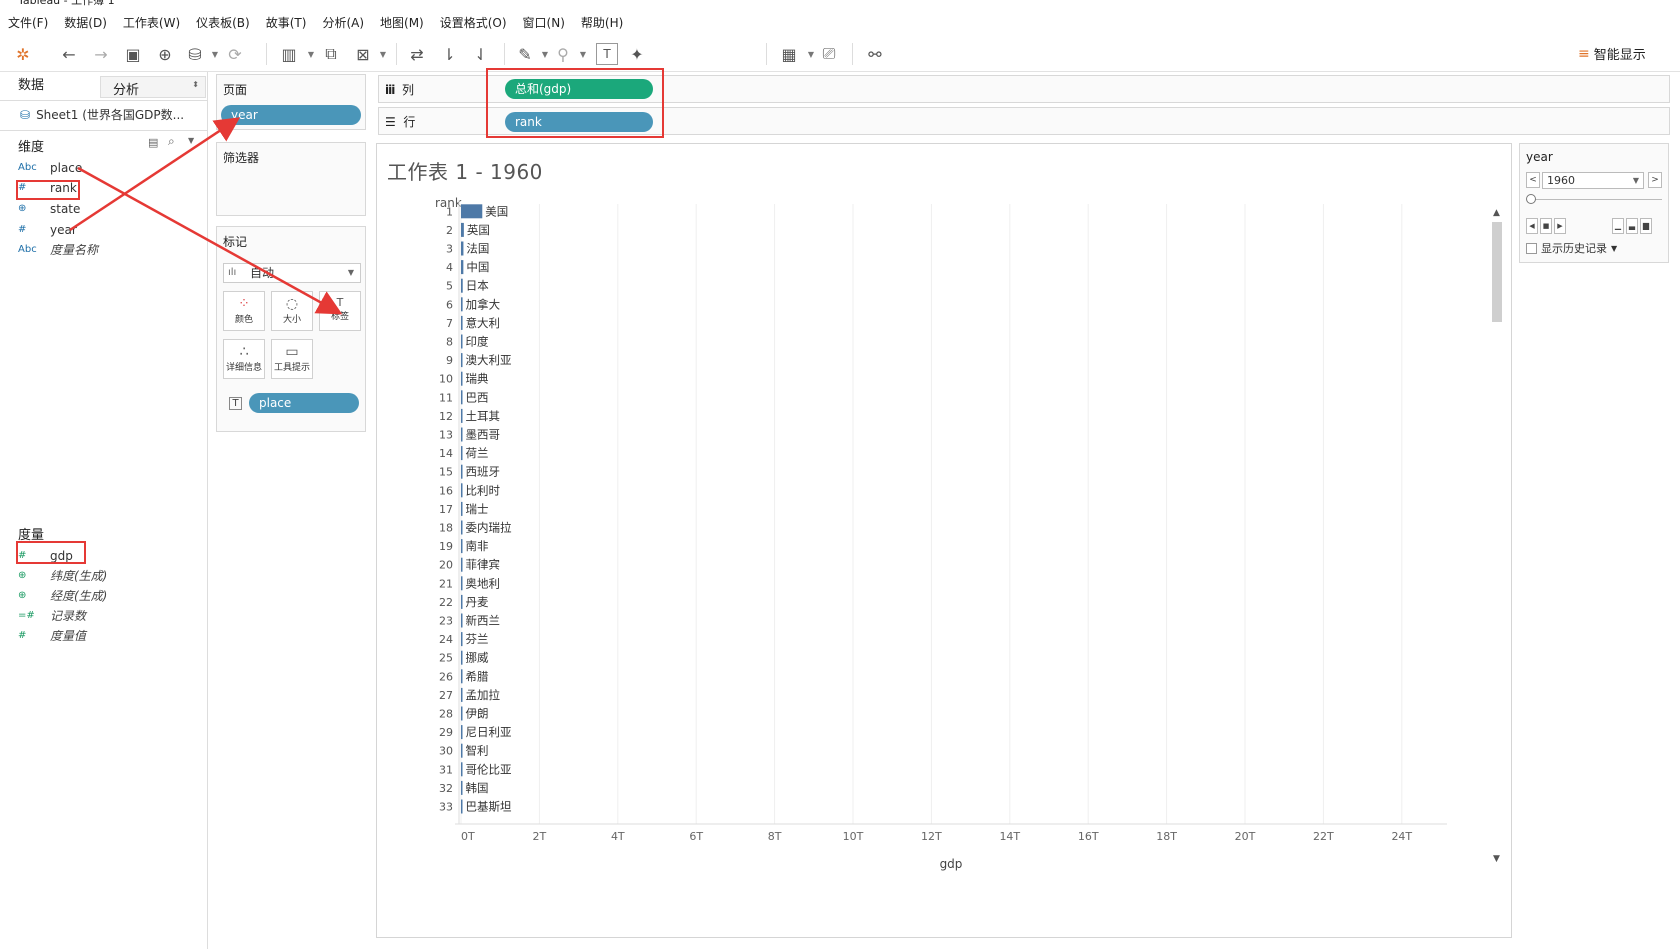 Image resolution: width=1680 pixels, height=949 pixels. Describe the element at coordinates (47, 230) in the screenshot. I see `dimension-year: # year` at that location.